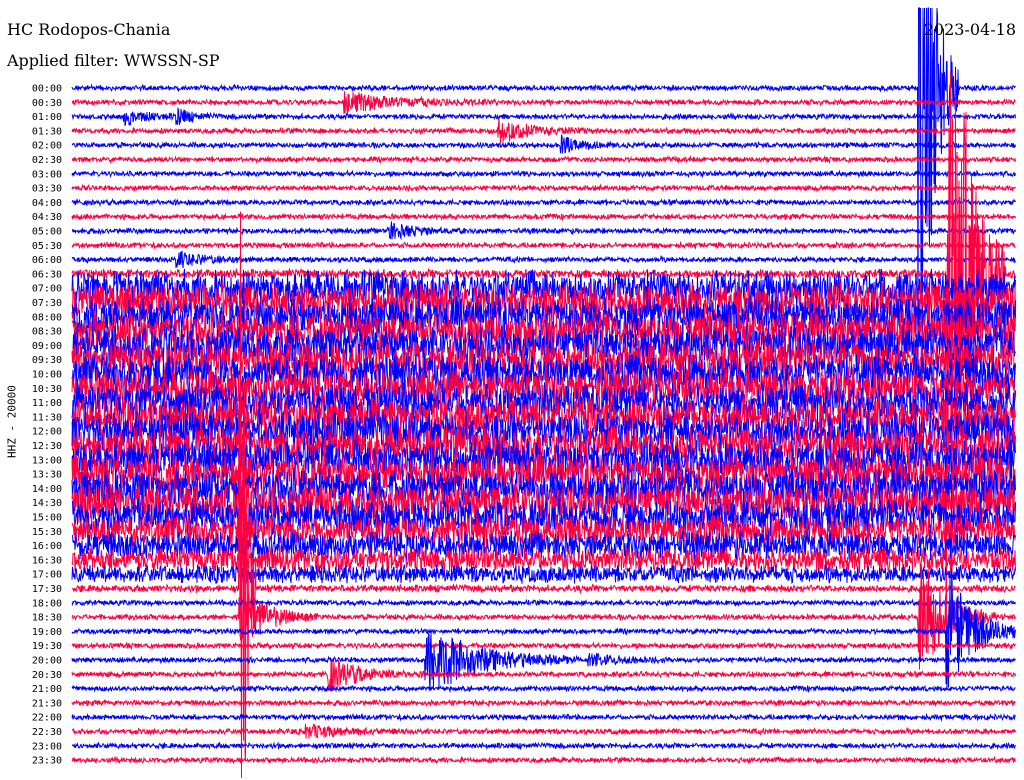 This screenshot has height=780, width=1024. I want to click on row-time-label: 13:30, so click(47, 475).